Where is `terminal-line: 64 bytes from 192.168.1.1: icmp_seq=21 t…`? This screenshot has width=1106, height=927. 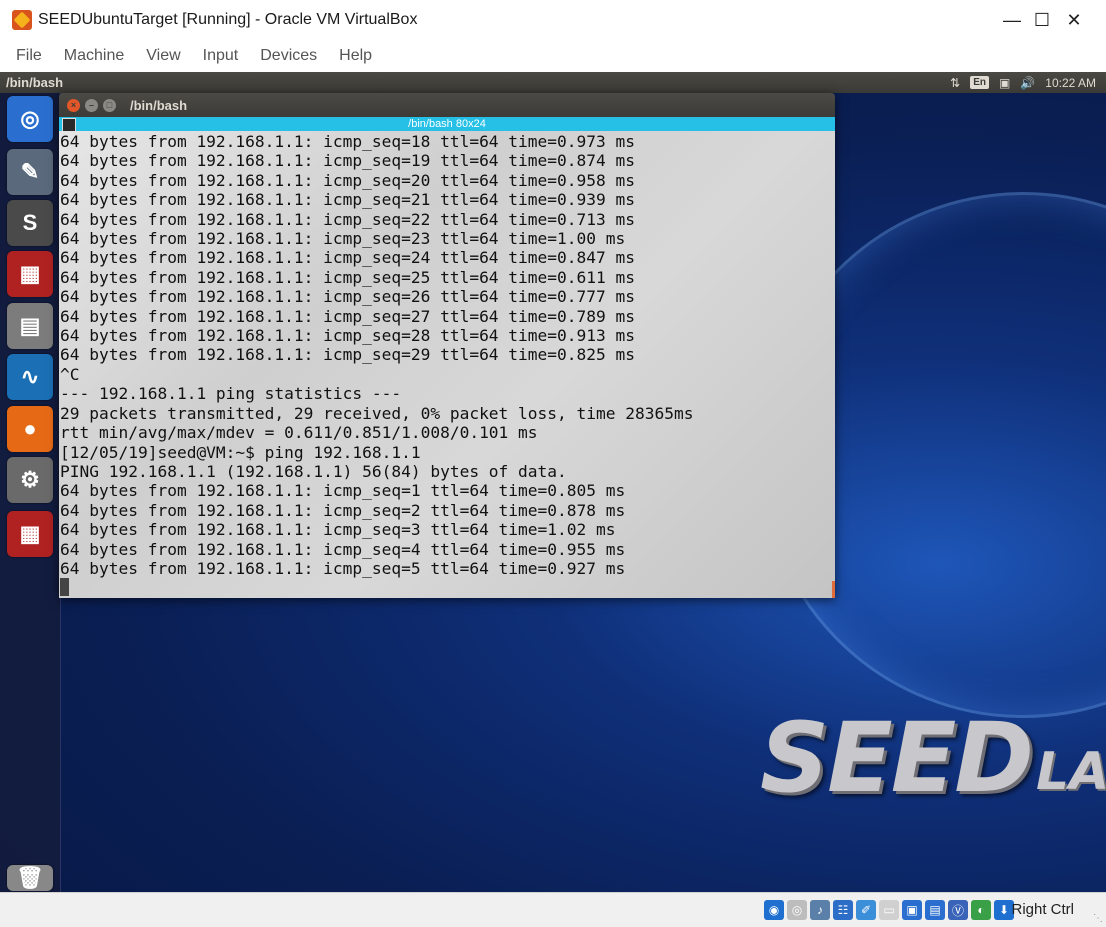
terminal-line: 64 bytes from 192.168.1.1: icmp_seq=21 t… is located at coordinates (347, 200).